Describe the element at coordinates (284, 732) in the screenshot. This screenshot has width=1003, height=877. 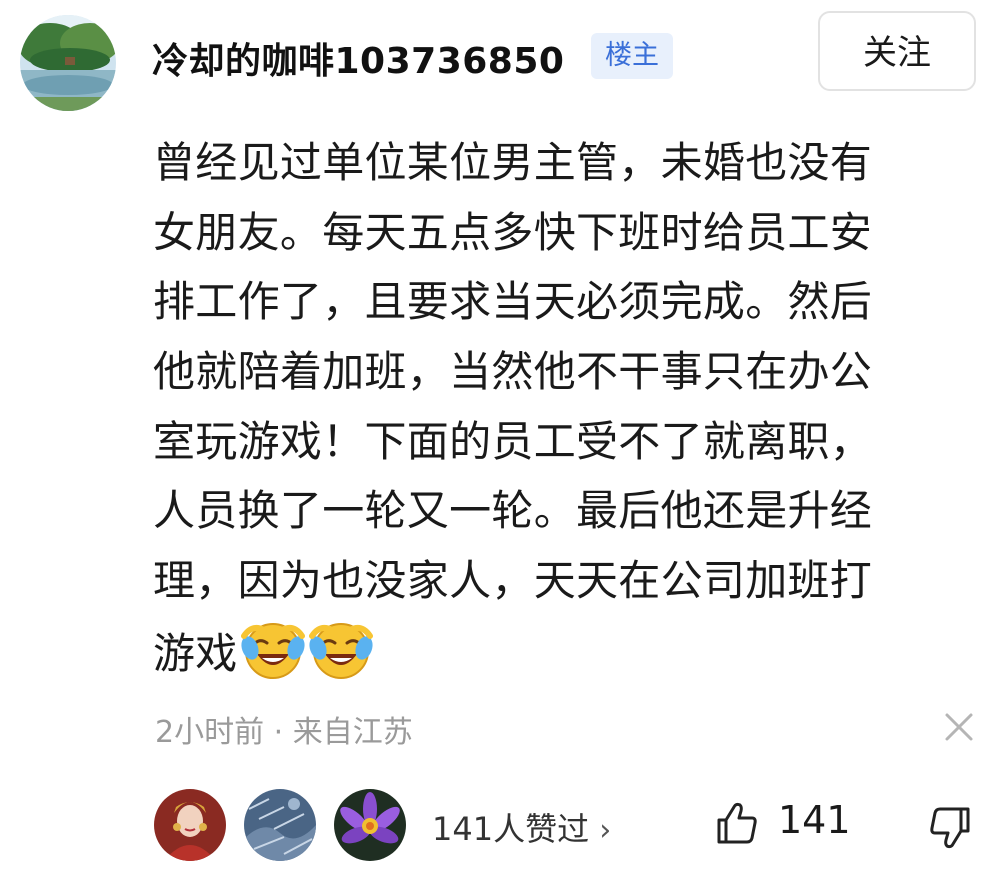
I see `comment-meta: 2小时前 · 来自江苏` at that location.